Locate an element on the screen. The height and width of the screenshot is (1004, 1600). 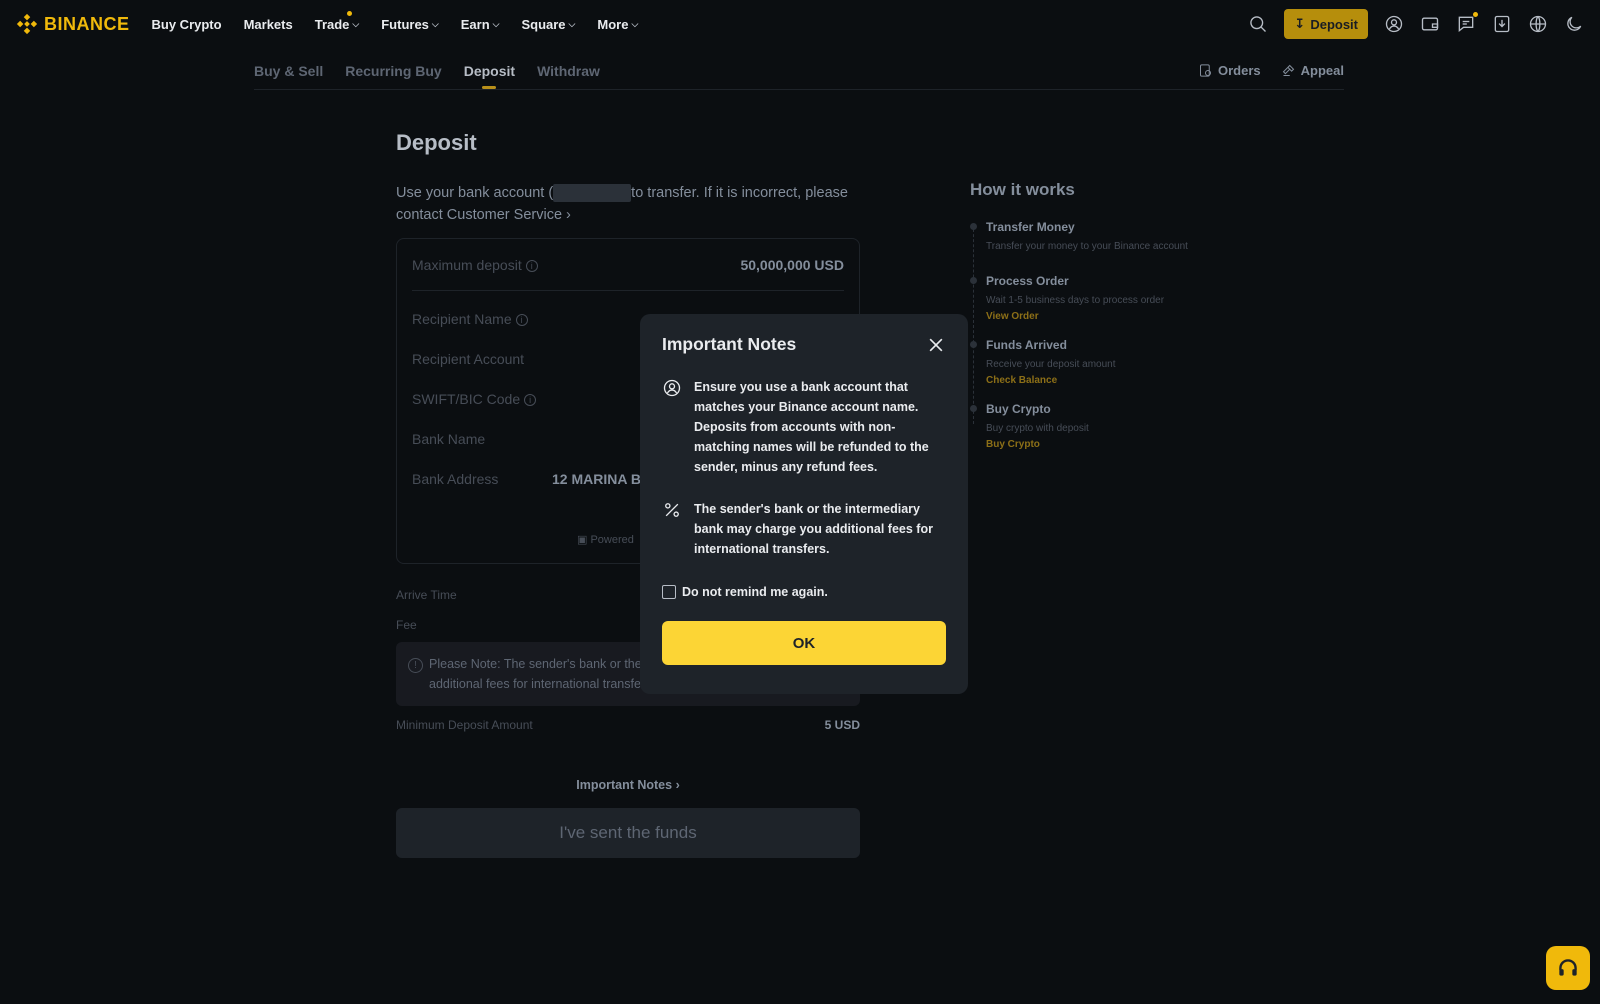
tab-recurring-buy: Recurring Buy is located at coordinates (393, 67).